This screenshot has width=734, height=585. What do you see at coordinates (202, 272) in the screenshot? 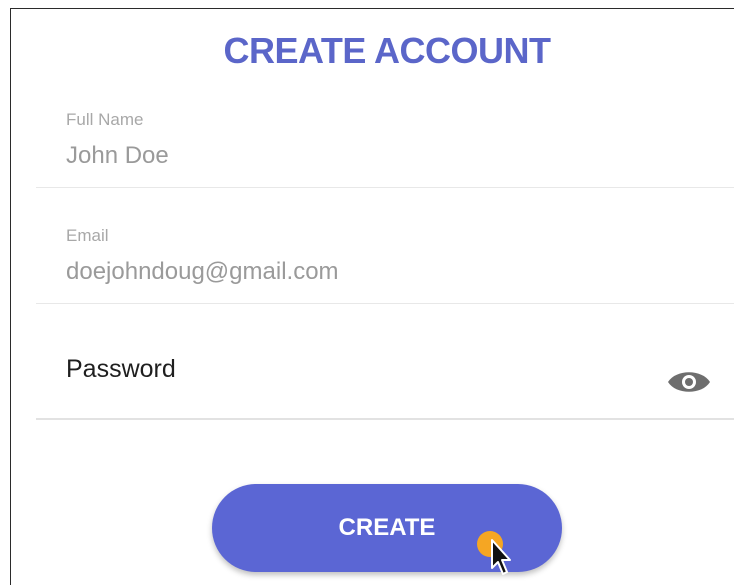
I see `email-input: doejohndoug@gmail.com` at bounding box center [202, 272].